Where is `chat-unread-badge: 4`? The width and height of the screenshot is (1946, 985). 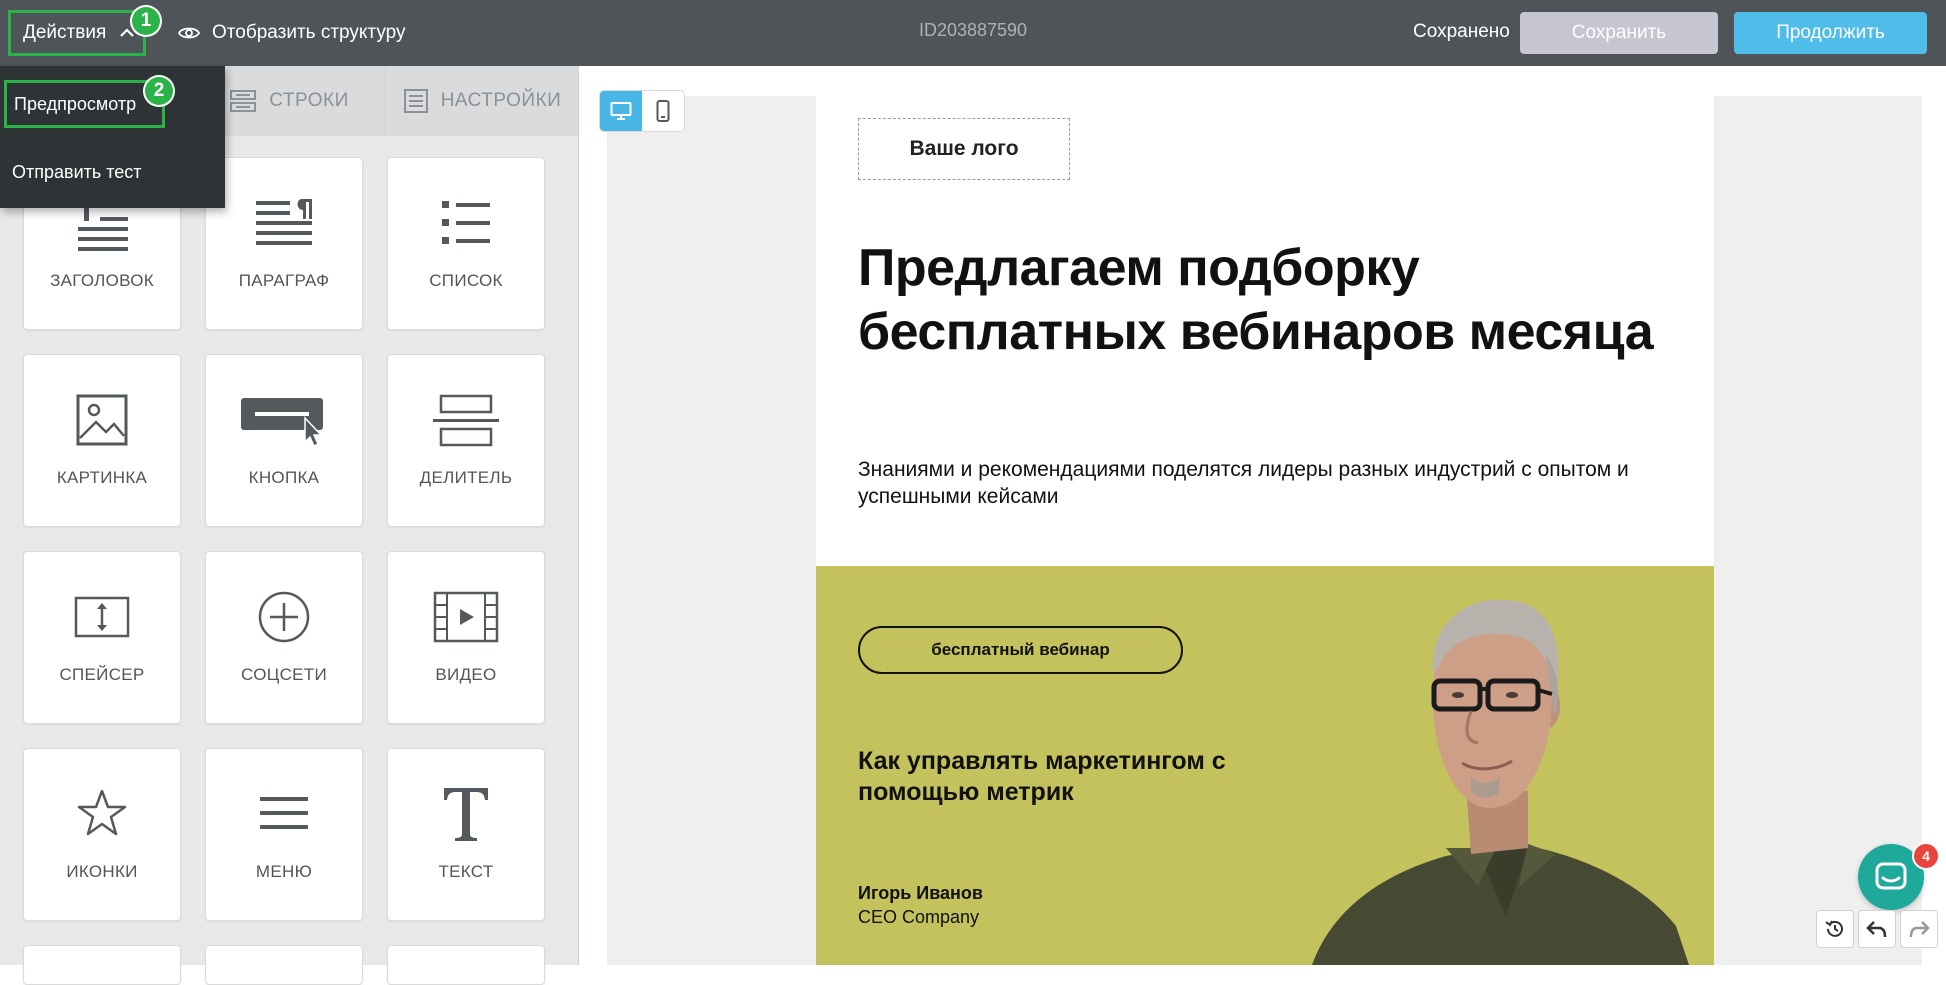 chat-unread-badge: 4 is located at coordinates (1926, 856).